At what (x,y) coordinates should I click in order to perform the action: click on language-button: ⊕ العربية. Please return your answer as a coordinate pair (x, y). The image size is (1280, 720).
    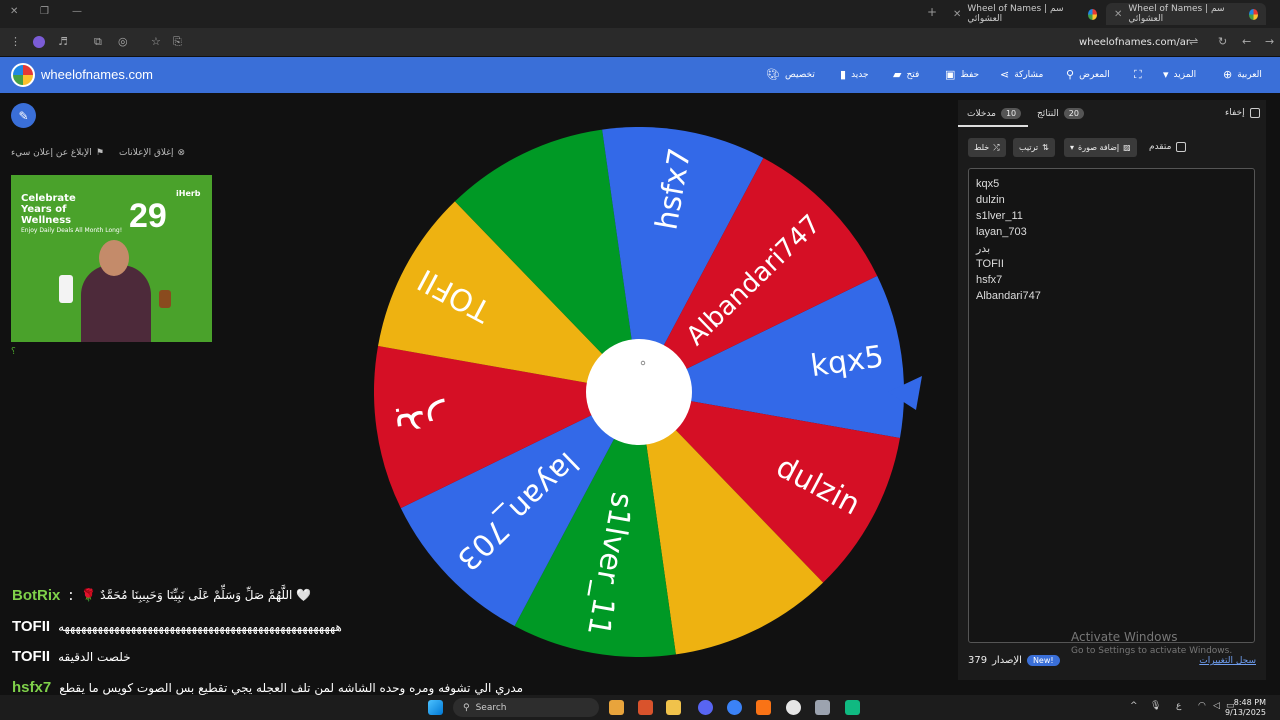
    Looking at the image, I should click on (1242, 74).